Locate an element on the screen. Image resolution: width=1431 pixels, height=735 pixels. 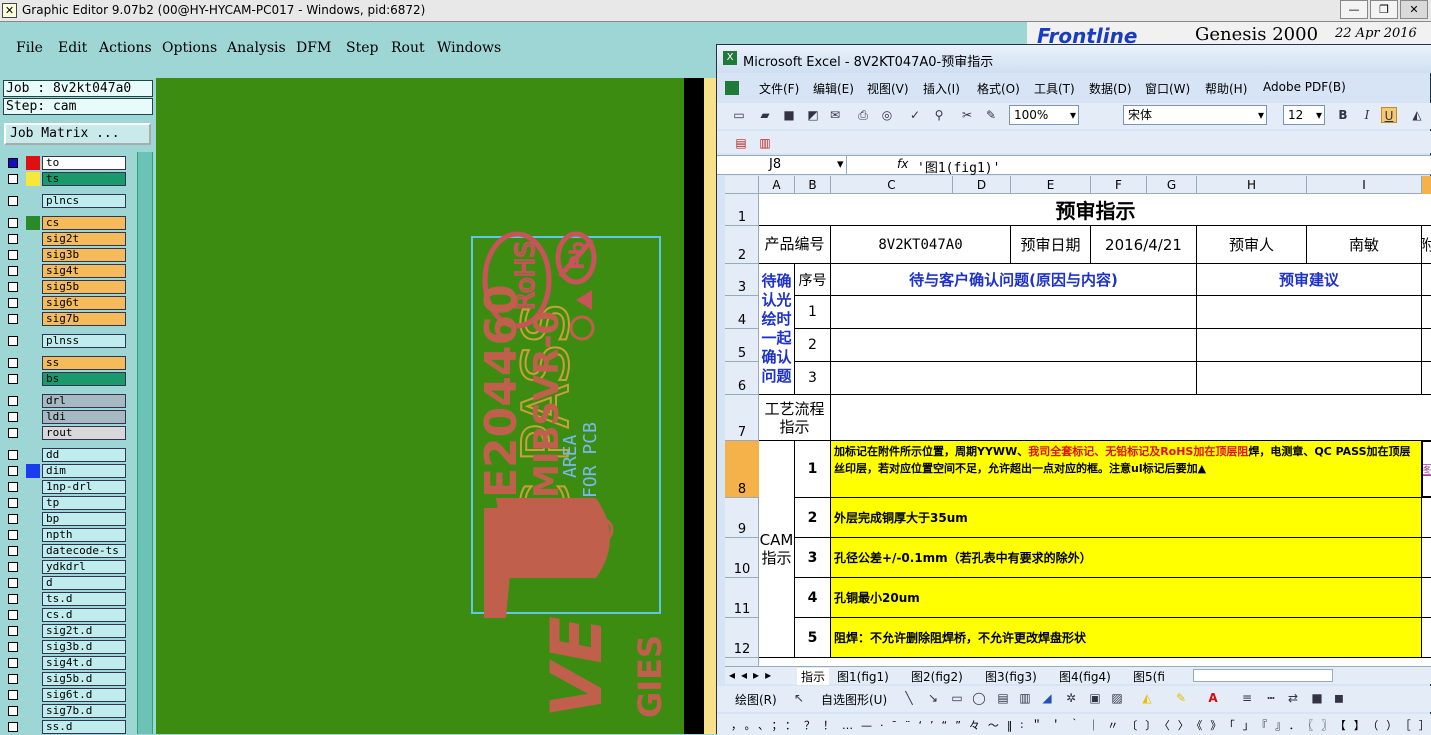
col-header-I: I is located at coordinates (1364, 185).